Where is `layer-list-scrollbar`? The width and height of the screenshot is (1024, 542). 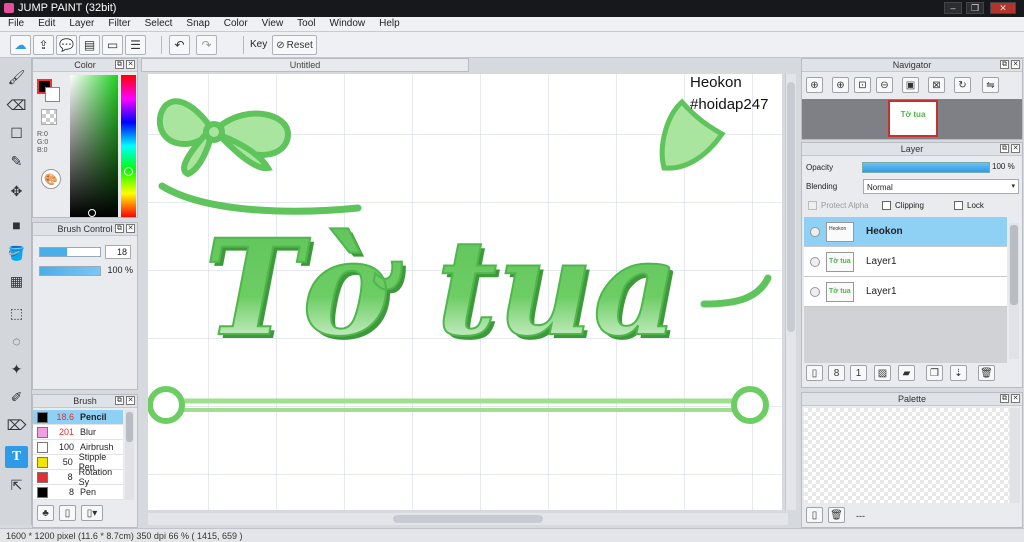
layer-list-scrollbar is located at coordinates (1014, 291).